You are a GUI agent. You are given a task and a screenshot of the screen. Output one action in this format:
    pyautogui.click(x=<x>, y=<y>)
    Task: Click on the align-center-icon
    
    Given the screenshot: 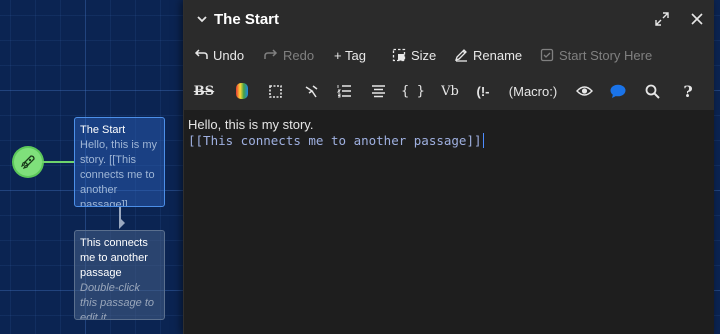 What is the action you would take?
    pyautogui.click(x=378, y=90)
    